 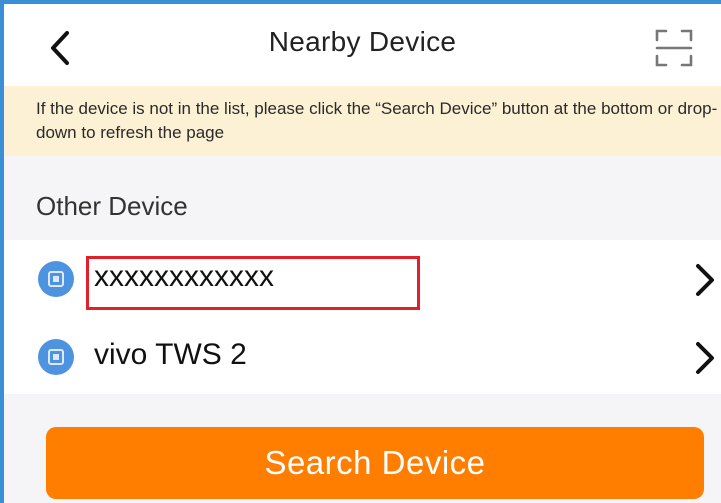 What do you see at coordinates (170, 354) in the screenshot?
I see `device-name: vivo TWS 2` at bounding box center [170, 354].